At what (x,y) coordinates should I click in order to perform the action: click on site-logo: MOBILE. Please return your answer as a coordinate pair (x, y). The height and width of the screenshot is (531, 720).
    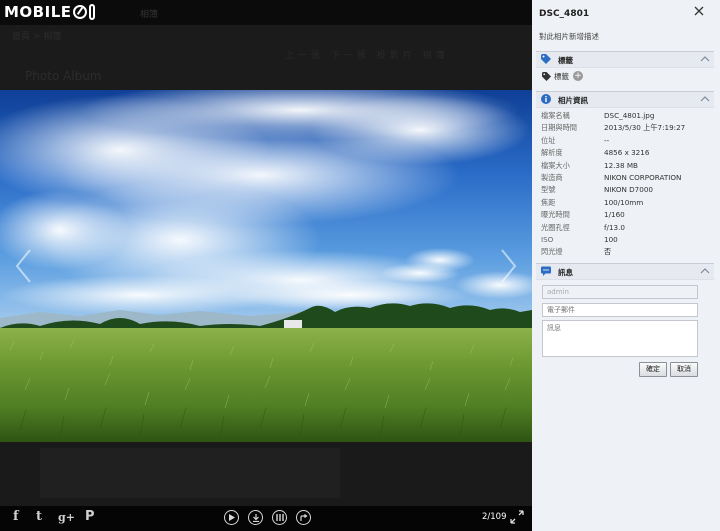
    Looking at the image, I should click on (49, 12).